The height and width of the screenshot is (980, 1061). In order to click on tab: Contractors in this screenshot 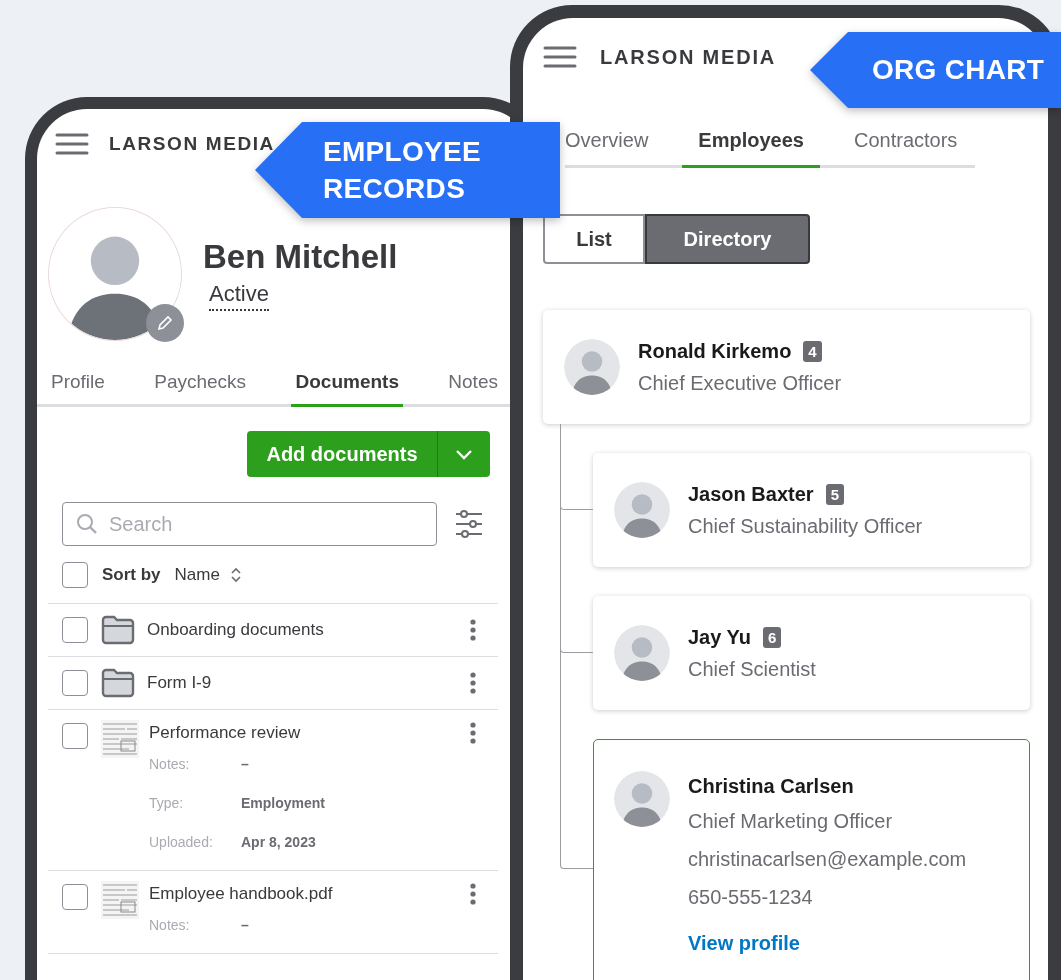, I will do `click(905, 148)`.